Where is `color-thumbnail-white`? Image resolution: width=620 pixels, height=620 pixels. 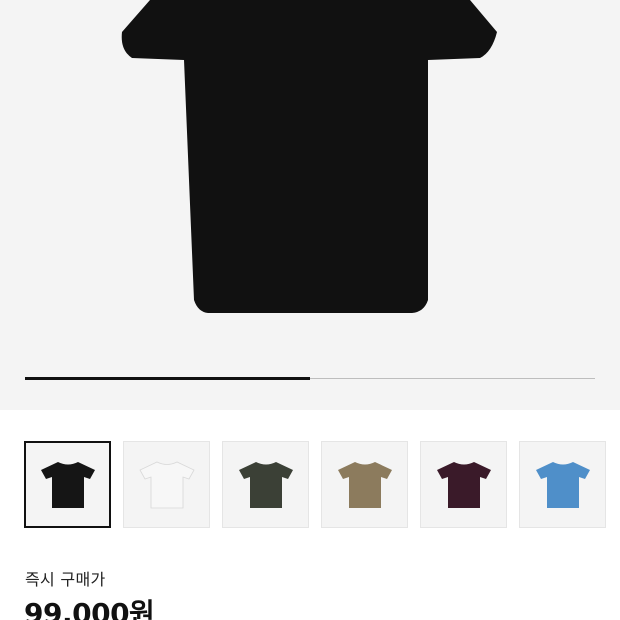 color-thumbnail-white is located at coordinates (166, 484).